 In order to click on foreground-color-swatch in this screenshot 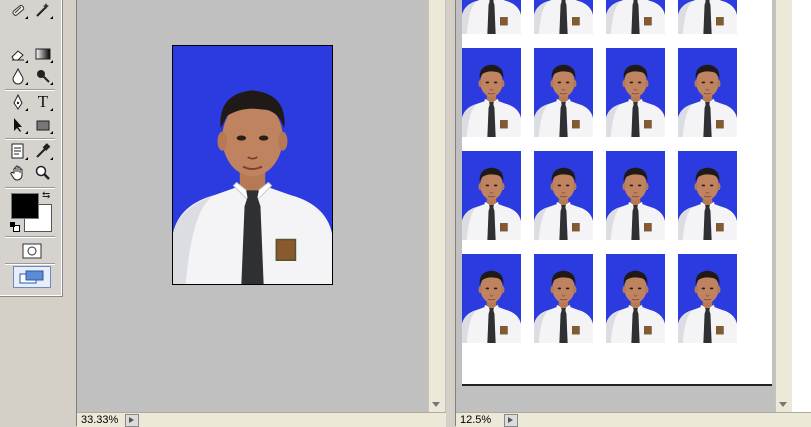, I will do `click(25, 206)`.